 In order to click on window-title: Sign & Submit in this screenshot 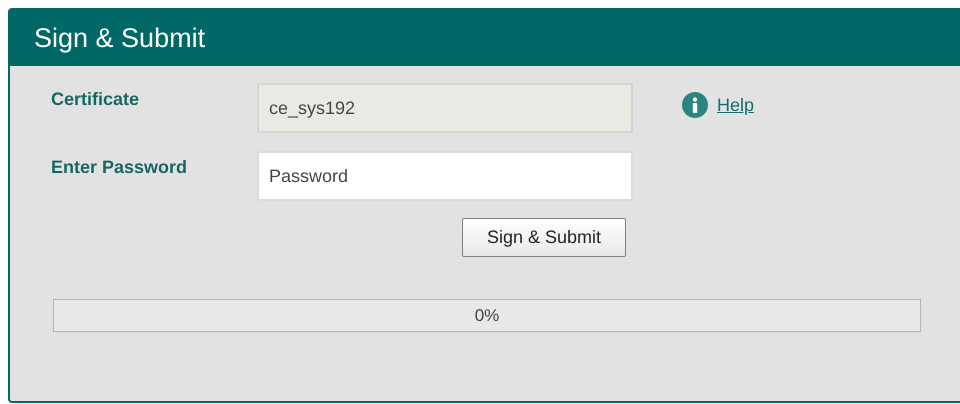, I will do `click(120, 38)`.